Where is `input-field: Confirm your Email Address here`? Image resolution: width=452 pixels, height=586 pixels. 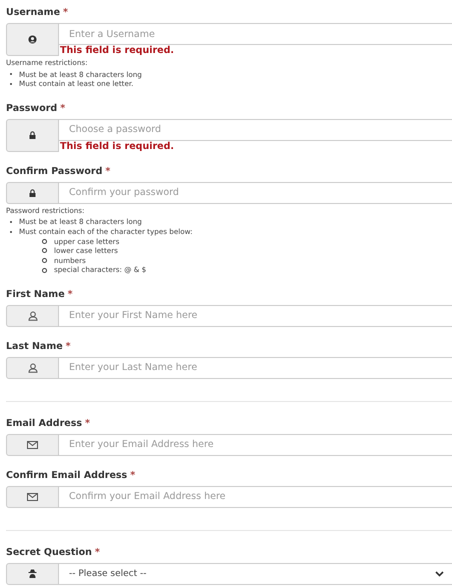
input-field: Confirm your Email Address here is located at coordinates (255, 497).